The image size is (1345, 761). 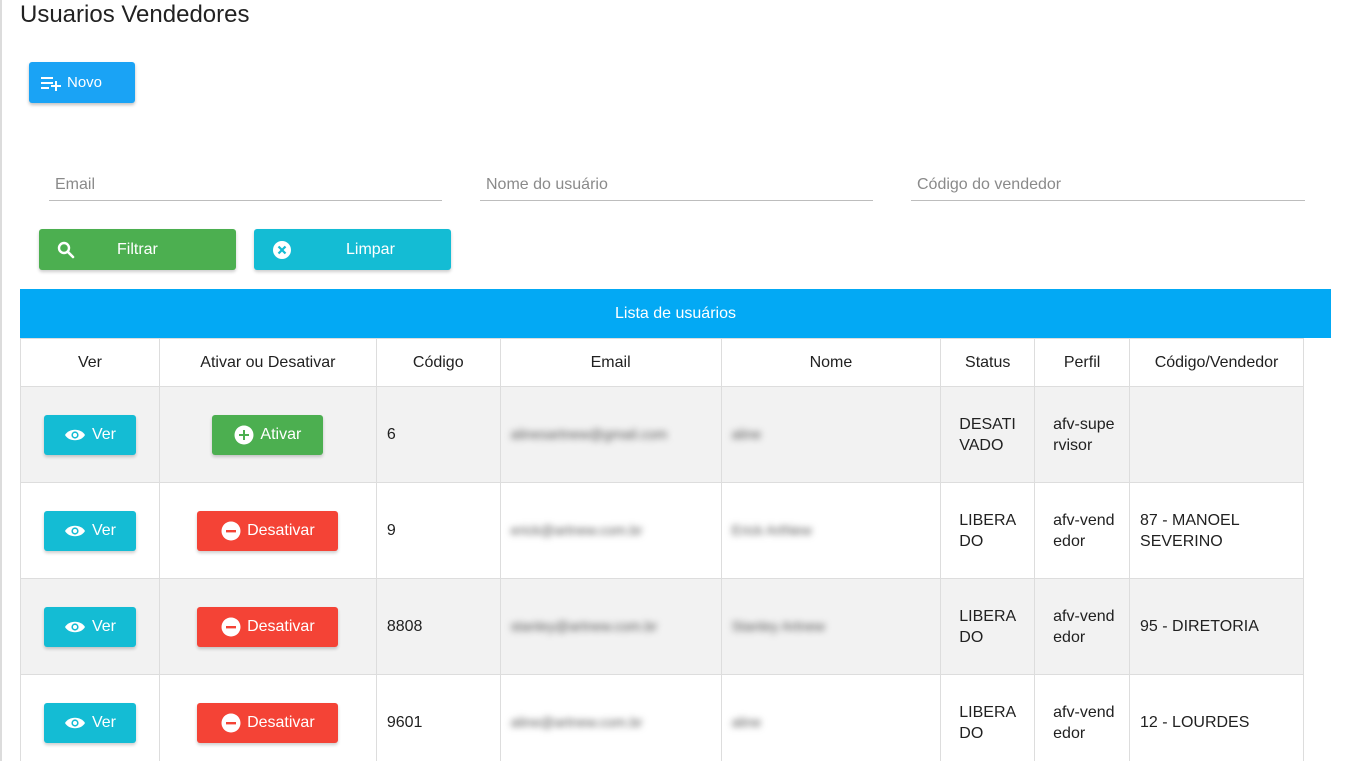 I want to click on name-filter-field, so click(x=676, y=184).